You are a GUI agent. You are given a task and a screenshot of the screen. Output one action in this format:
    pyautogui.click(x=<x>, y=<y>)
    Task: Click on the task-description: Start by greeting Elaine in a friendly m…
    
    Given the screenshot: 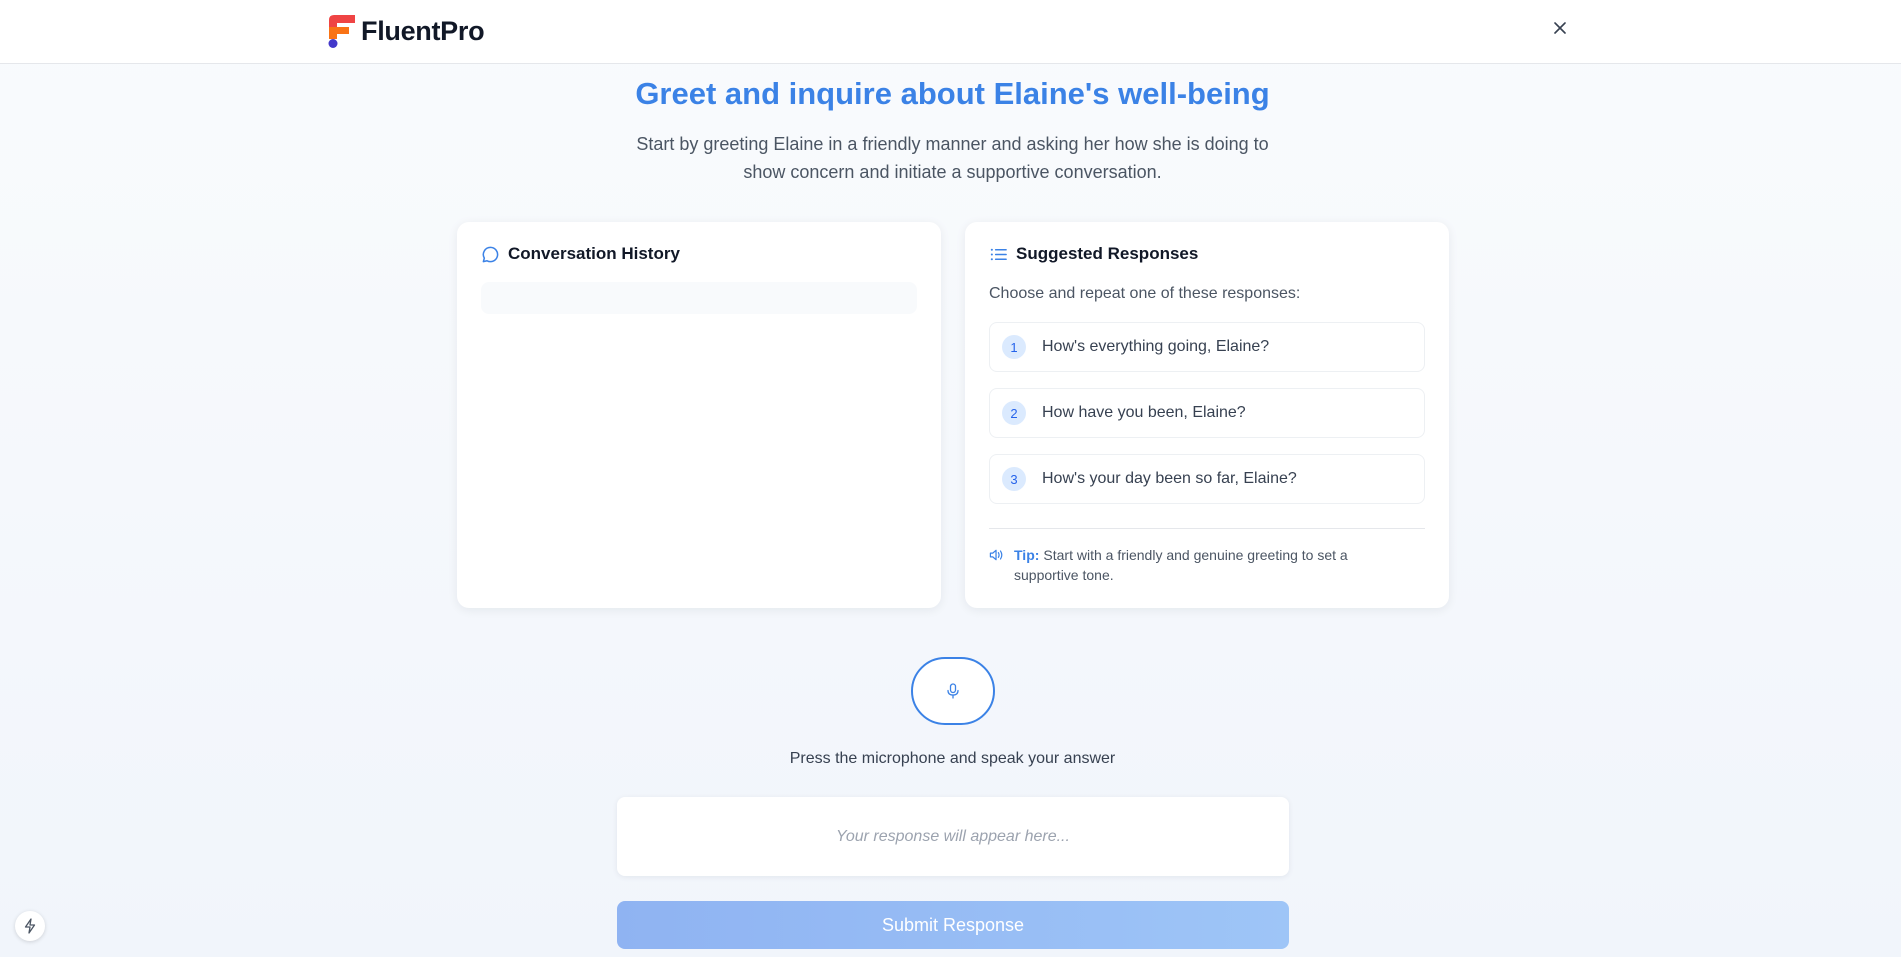 What is the action you would take?
    pyautogui.click(x=952, y=158)
    